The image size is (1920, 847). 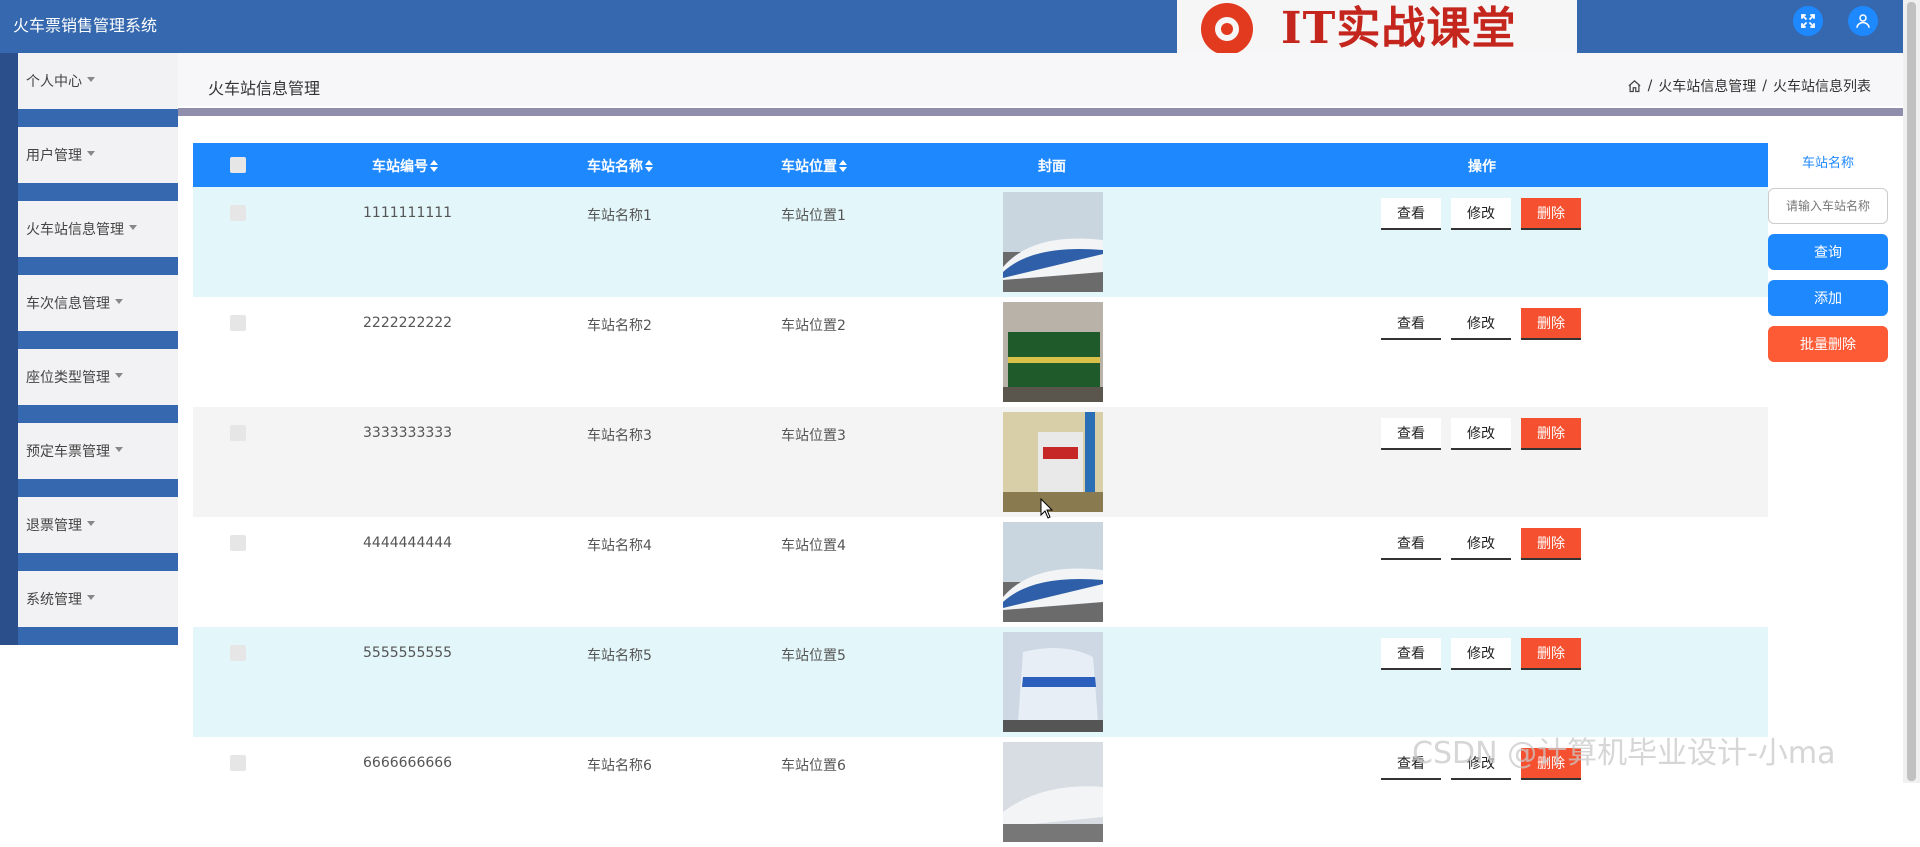 What do you see at coordinates (54, 600) in the screenshot?
I see `sidebar-item-label: 系统管理` at bounding box center [54, 600].